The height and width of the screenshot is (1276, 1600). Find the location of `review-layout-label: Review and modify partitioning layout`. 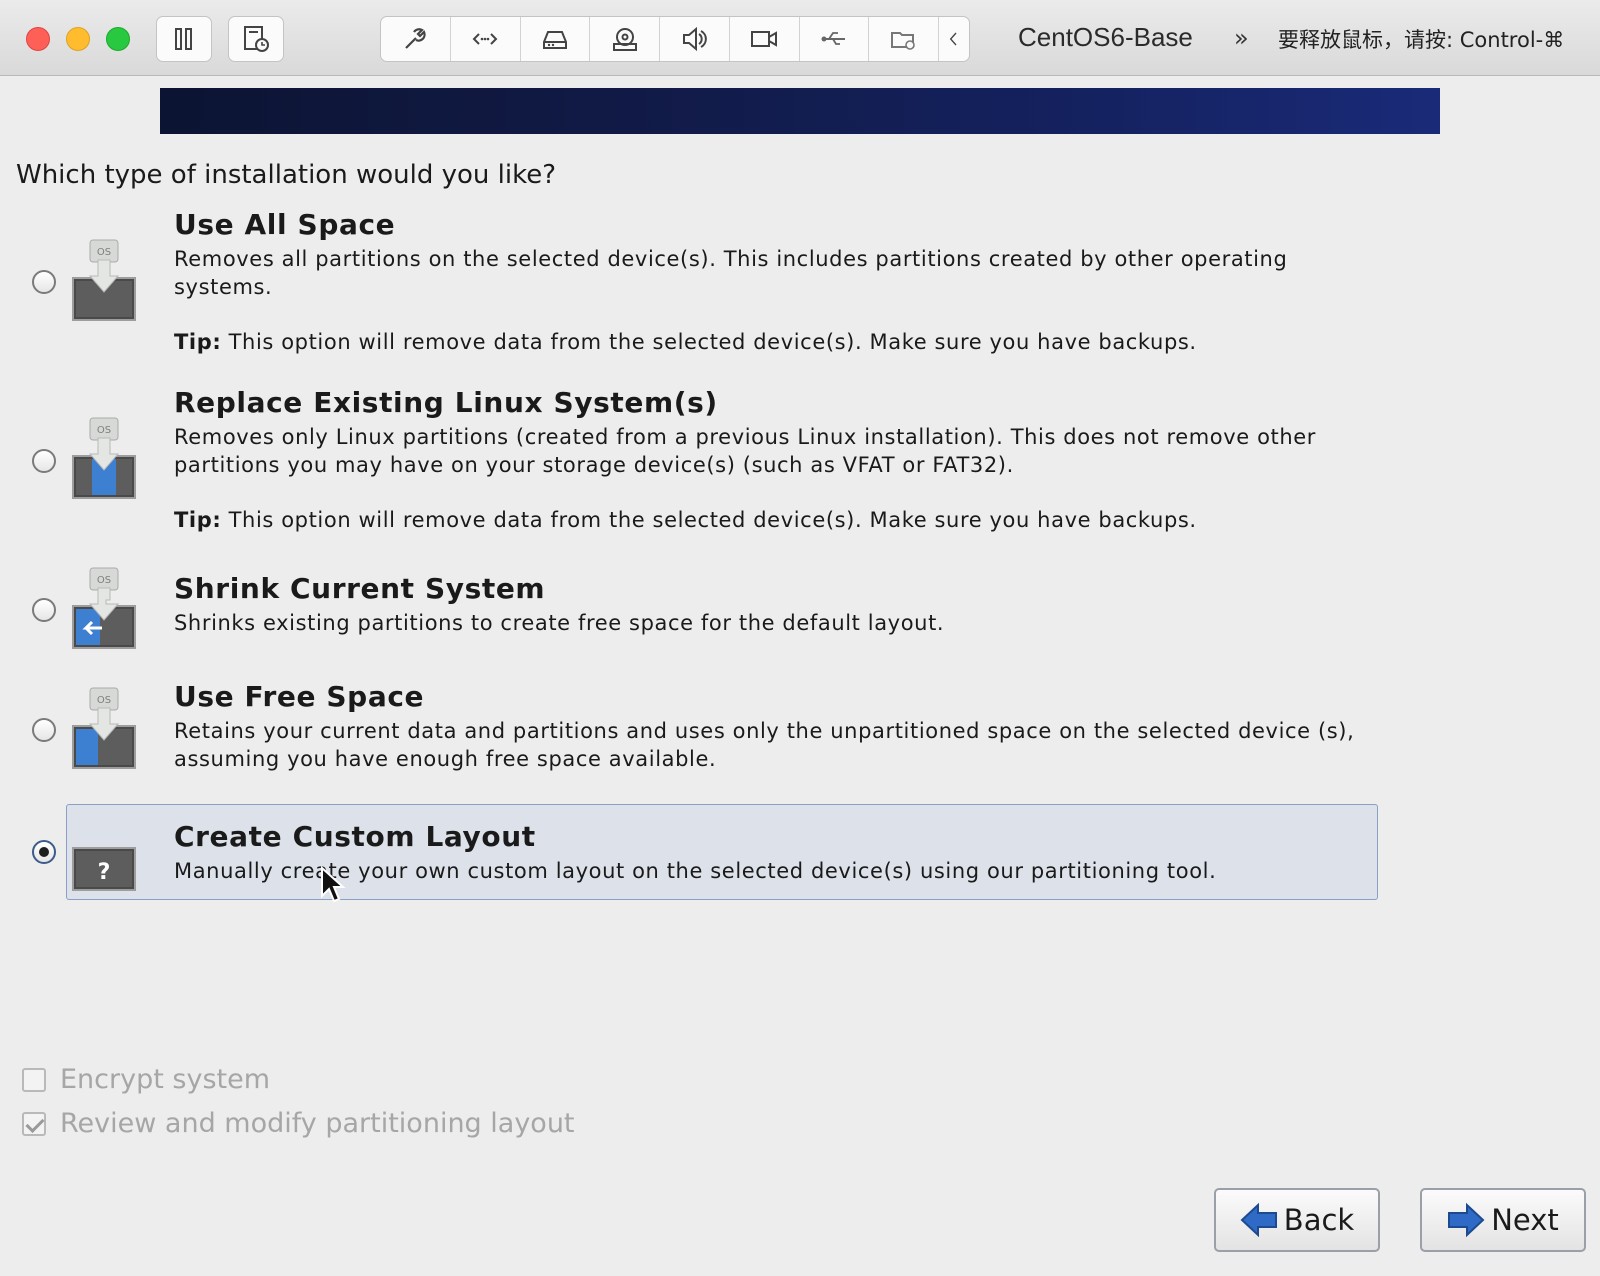

review-layout-label: Review and modify partitioning layout is located at coordinates (317, 1123).